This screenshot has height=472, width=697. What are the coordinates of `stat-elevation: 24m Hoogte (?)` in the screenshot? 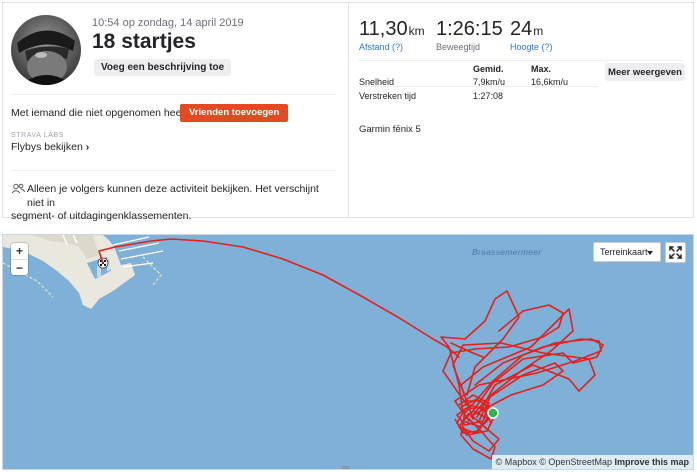 It's located at (531, 35).